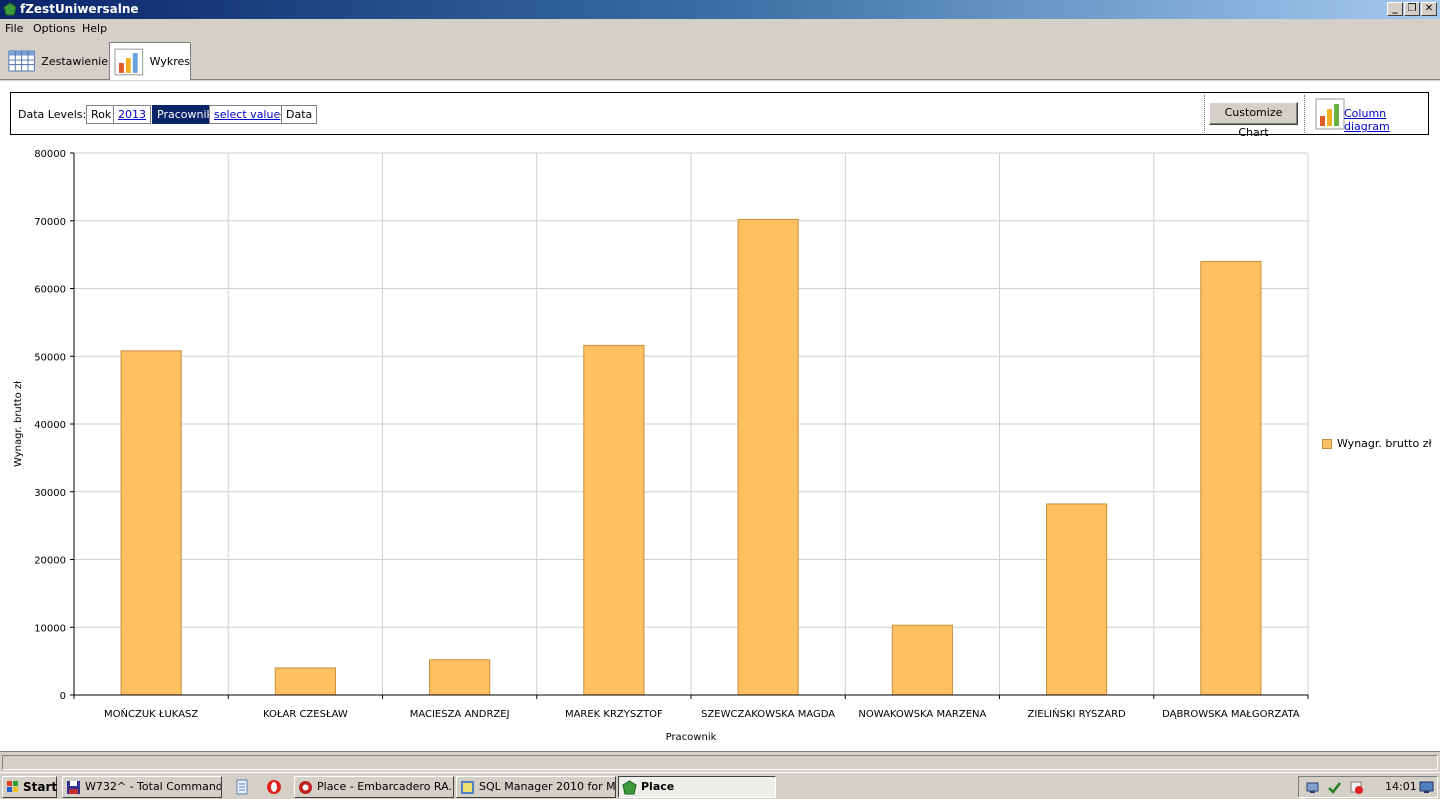 The height and width of the screenshot is (799, 1440). I want to click on tab-wykres-label: Wykres, so click(169, 61).